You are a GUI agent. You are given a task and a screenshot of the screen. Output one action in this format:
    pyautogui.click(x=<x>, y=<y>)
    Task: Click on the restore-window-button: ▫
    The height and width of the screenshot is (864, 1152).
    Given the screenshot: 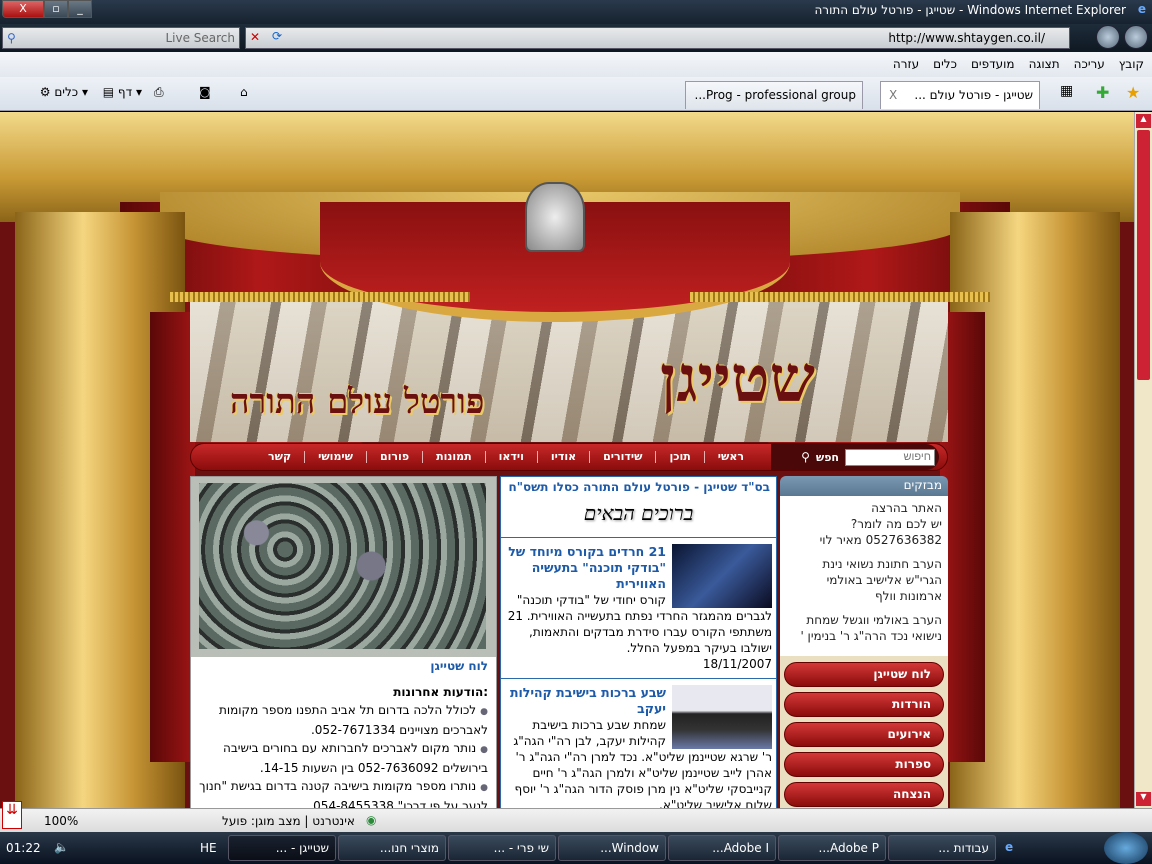 What is the action you would take?
    pyautogui.click(x=56, y=9)
    